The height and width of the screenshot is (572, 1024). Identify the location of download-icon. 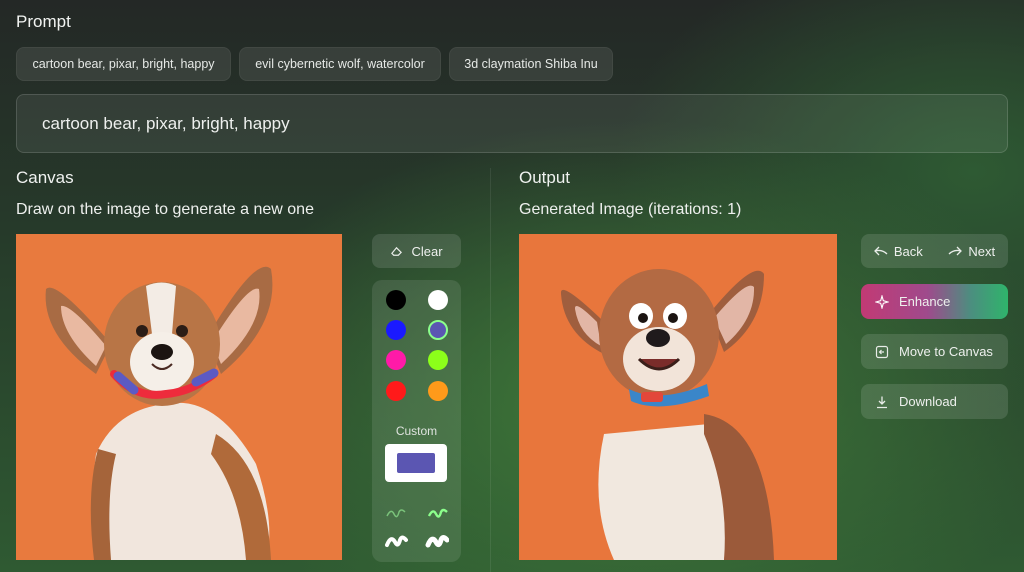
(882, 402).